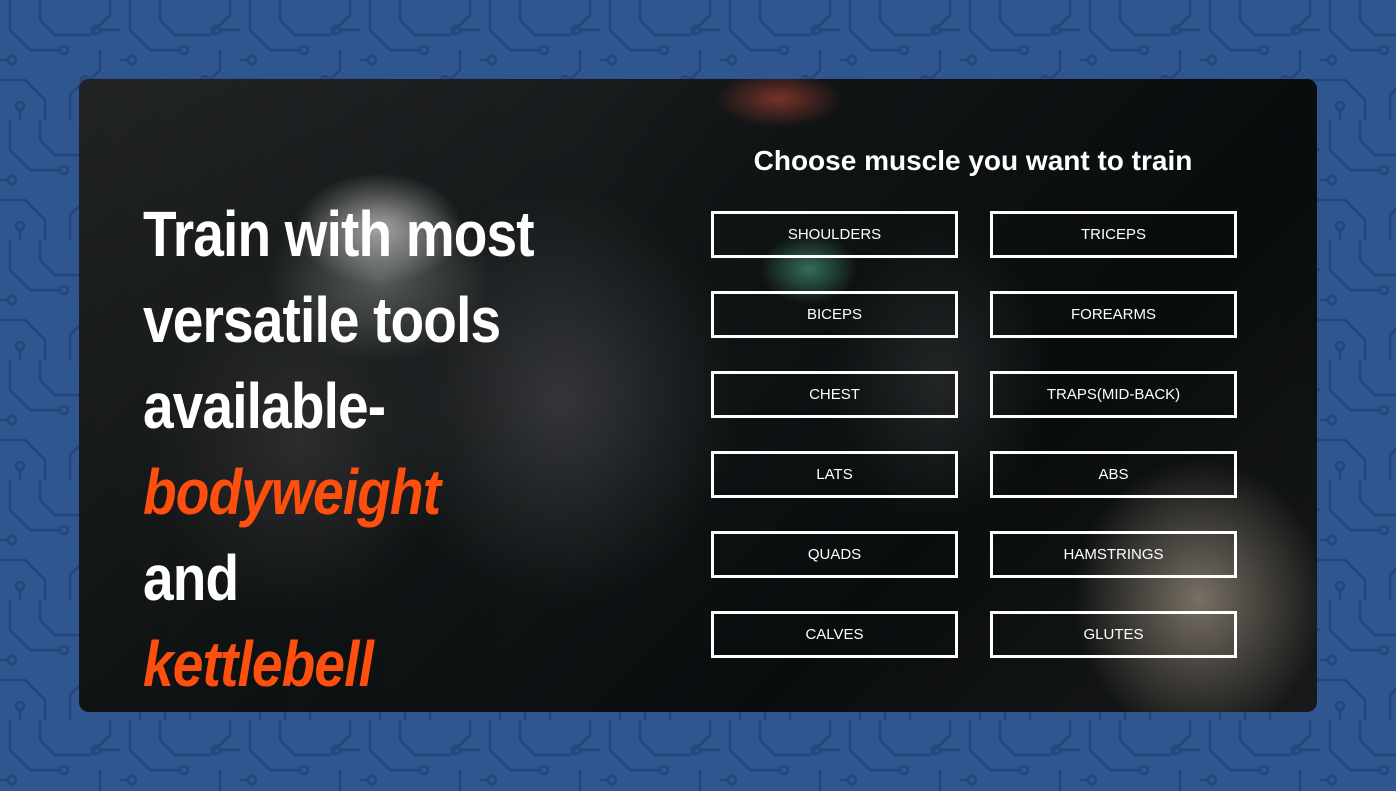  Describe the element at coordinates (1113, 394) in the screenshot. I see `traps-mid-back-button: TRAPS(MID-BACK)` at that location.